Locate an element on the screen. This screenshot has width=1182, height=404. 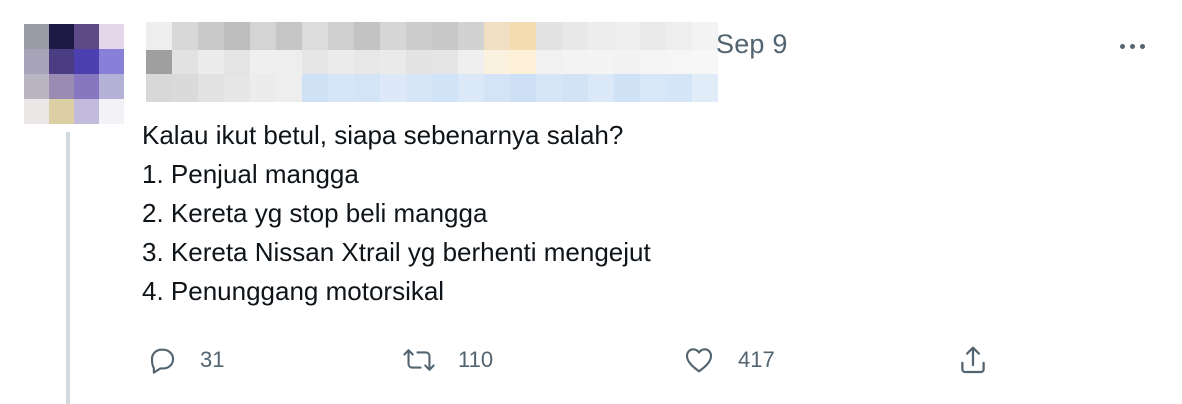
share-button is located at coordinates (973, 360).